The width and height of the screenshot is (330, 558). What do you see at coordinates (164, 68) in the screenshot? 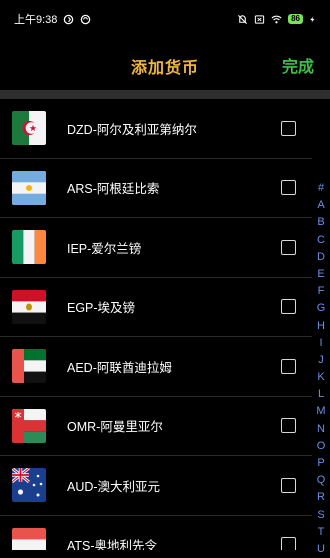
I see `page-title: 添加货币` at bounding box center [164, 68].